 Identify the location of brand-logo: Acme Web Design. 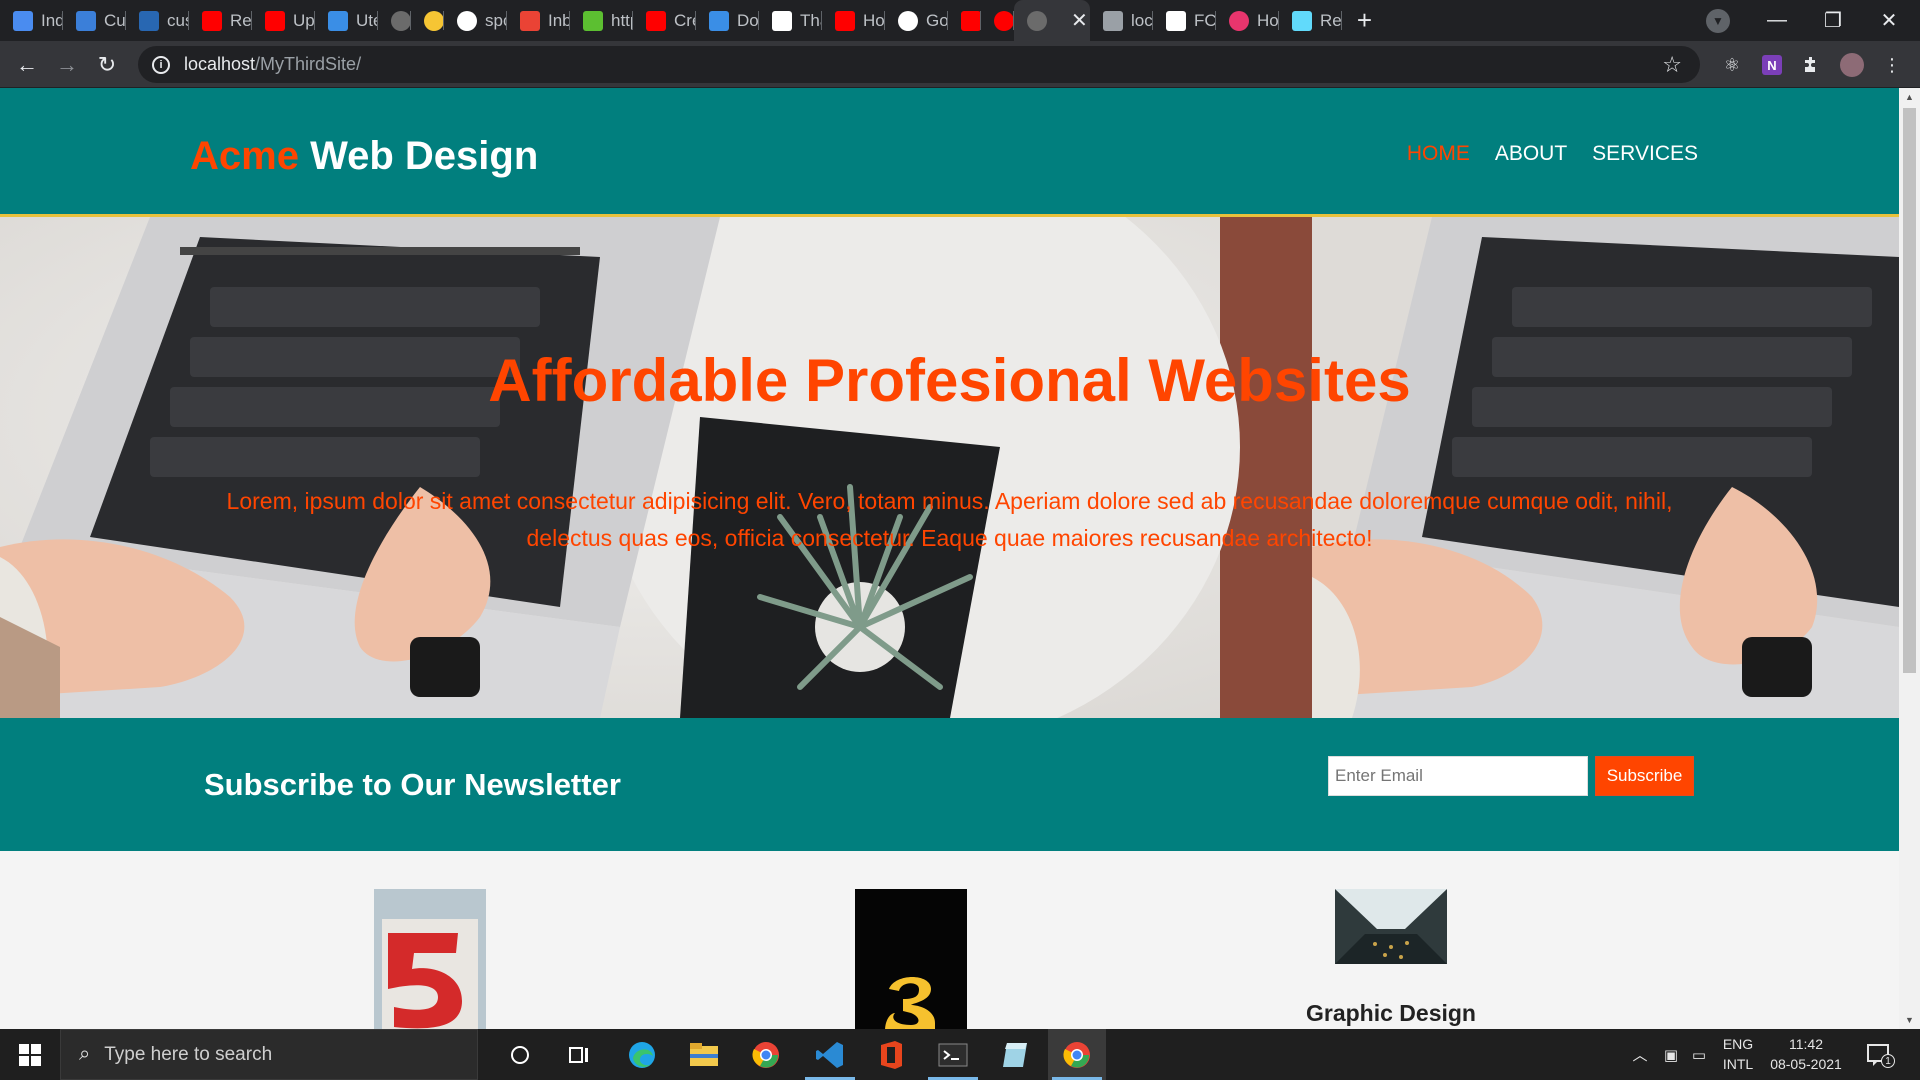
(364, 156).